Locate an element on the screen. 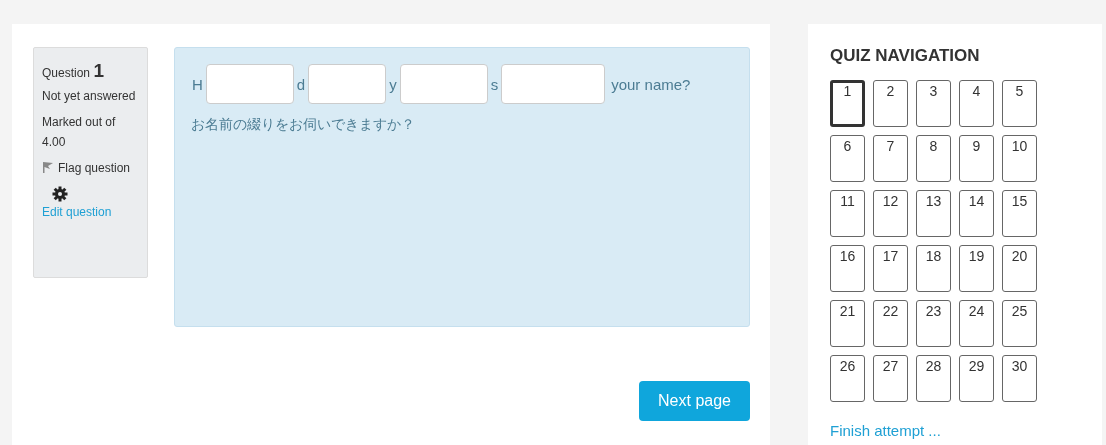 Image resolution: width=1106 pixels, height=445 pixels. question-nav-button: 24 is located at coordinates (976, 323).